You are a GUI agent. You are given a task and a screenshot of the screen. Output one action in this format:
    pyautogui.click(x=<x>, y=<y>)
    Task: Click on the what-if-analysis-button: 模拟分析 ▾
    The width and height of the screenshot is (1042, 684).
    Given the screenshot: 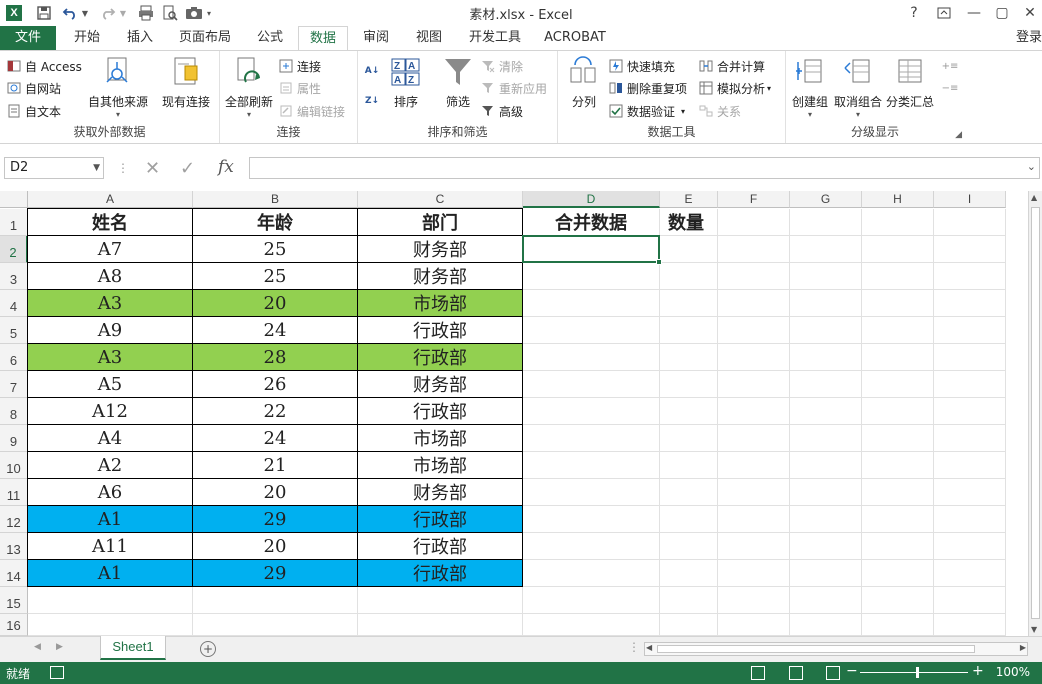 What is the action you would take?
    pyautogui.click(x=734, y=88)
    